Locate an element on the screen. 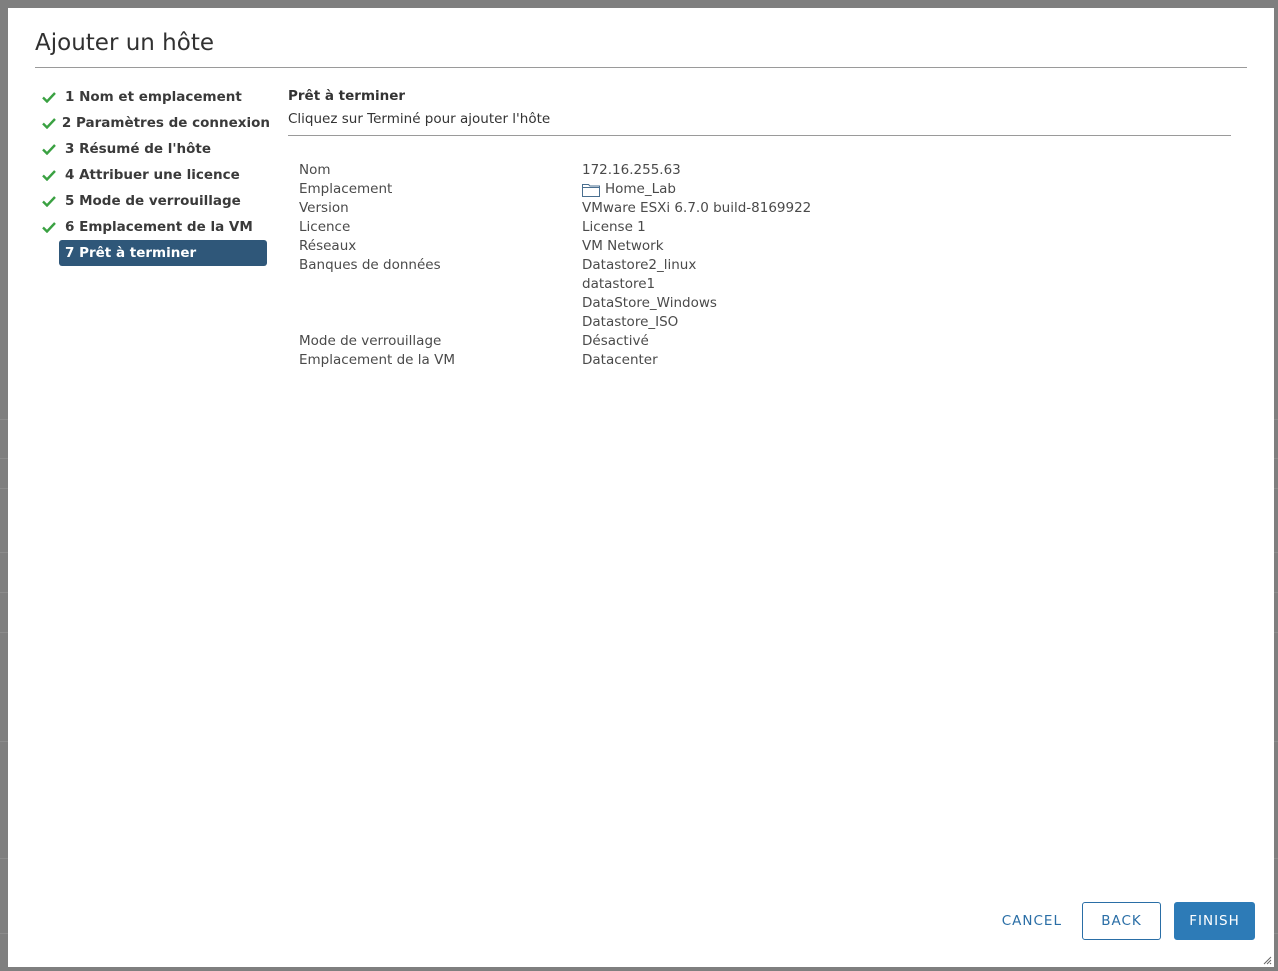 The image size is (1278, 971). summary-value: License 1 is located at coordinates (614, 227).